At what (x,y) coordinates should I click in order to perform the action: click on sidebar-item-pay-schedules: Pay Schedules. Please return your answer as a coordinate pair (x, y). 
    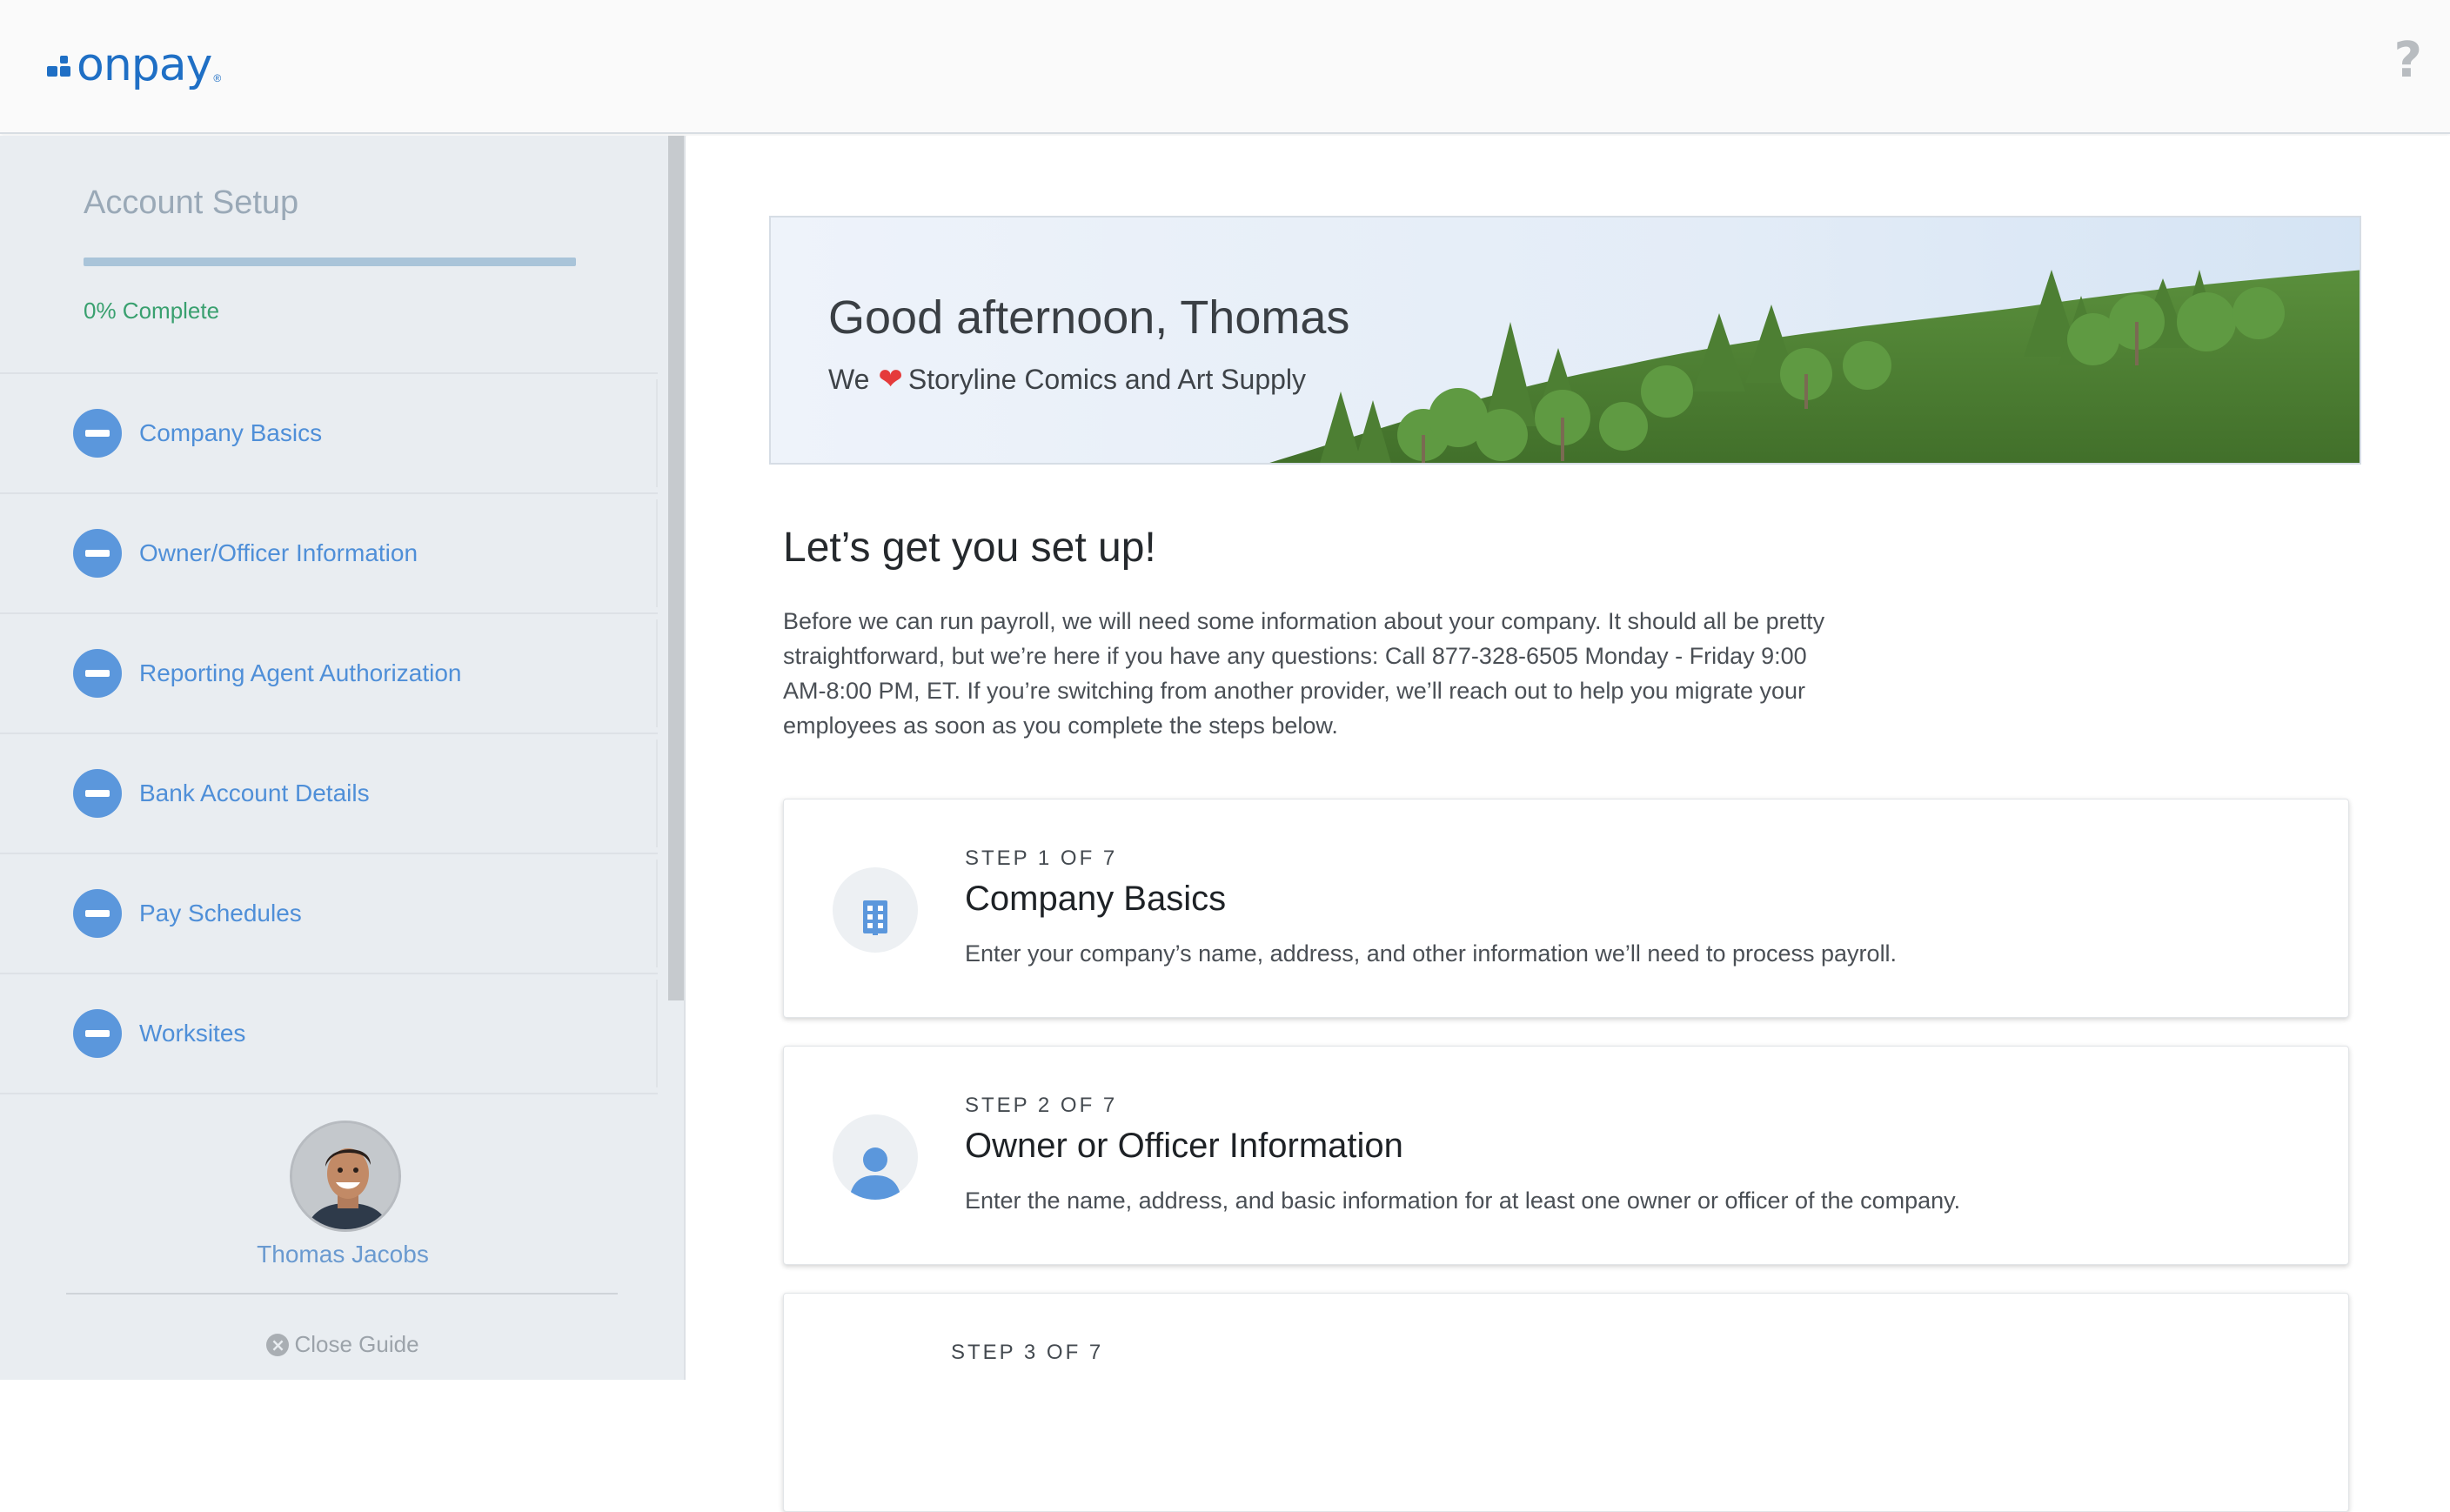
    Looking at the image, I should click on (329, 913).